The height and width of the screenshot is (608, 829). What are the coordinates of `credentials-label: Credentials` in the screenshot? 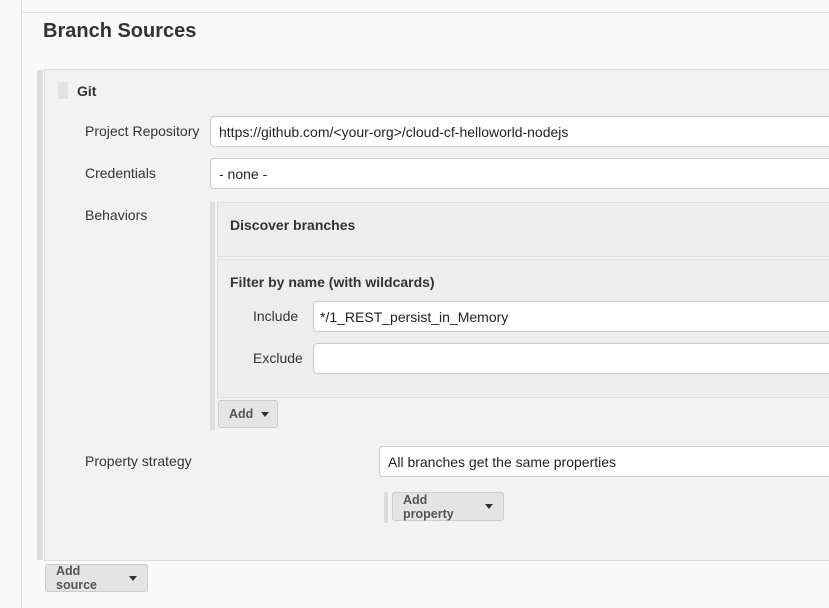 It's located at (120, 173).